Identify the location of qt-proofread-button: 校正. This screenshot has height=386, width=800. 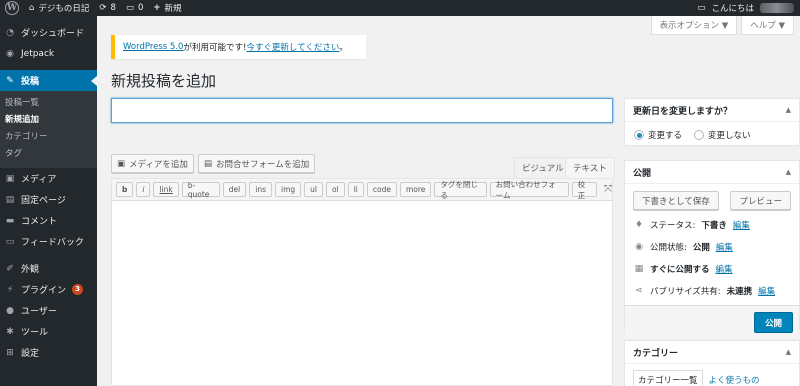
(584, 190).